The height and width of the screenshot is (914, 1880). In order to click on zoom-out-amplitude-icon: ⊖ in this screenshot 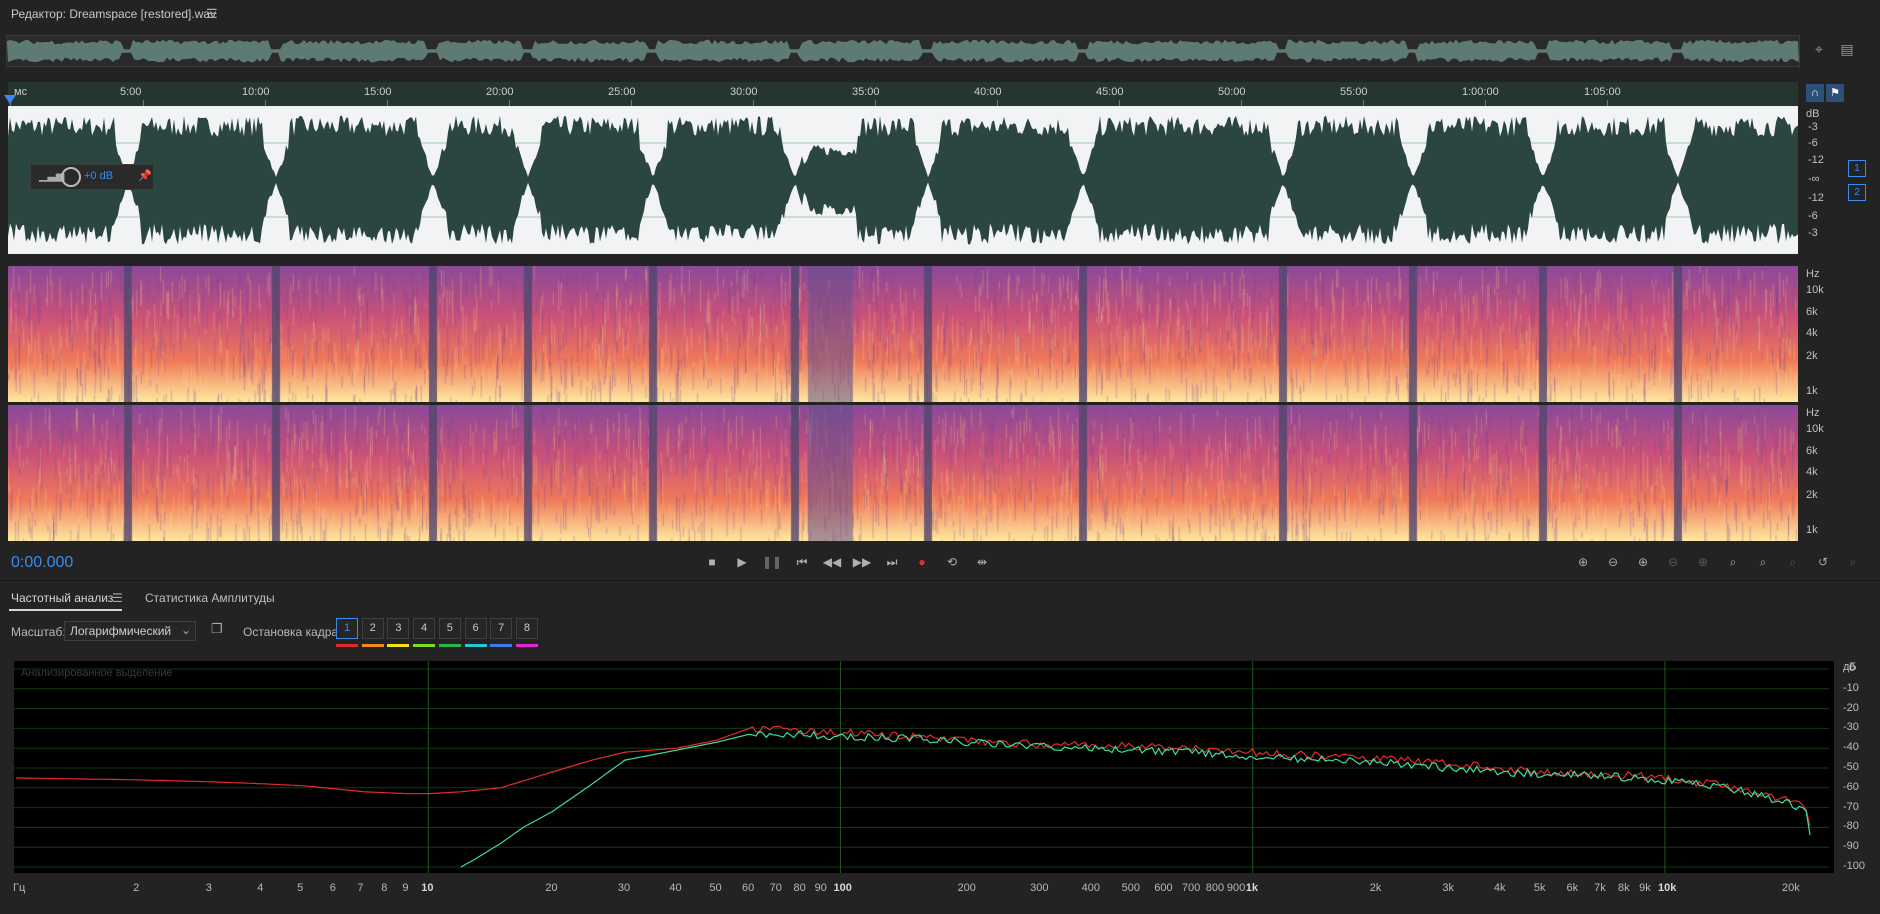, I will do `click(1613, 562)`.